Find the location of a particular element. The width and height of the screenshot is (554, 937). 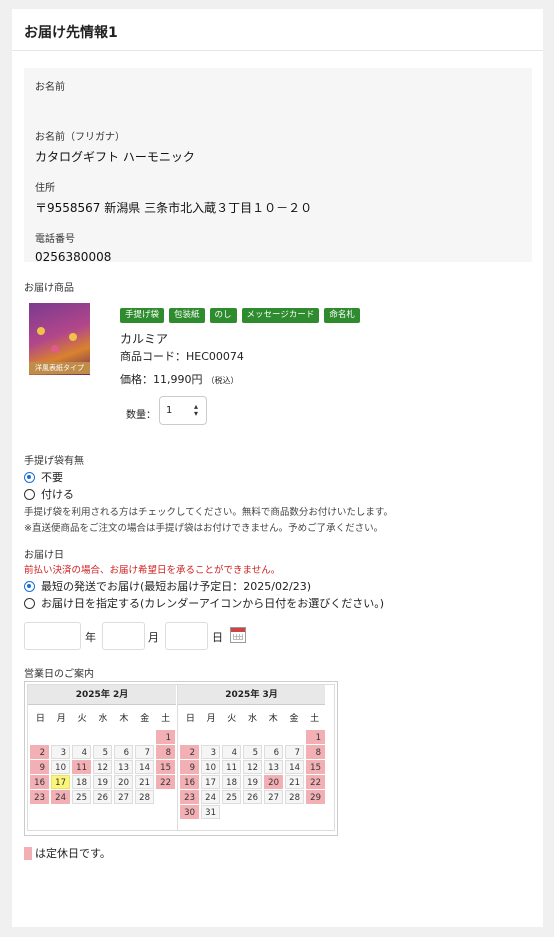

bag-note-direct: ※直送便商品をご注文の場合は手提げ袋はお付けできません。予めご了承ください。 is located at coordinates (204, 528).